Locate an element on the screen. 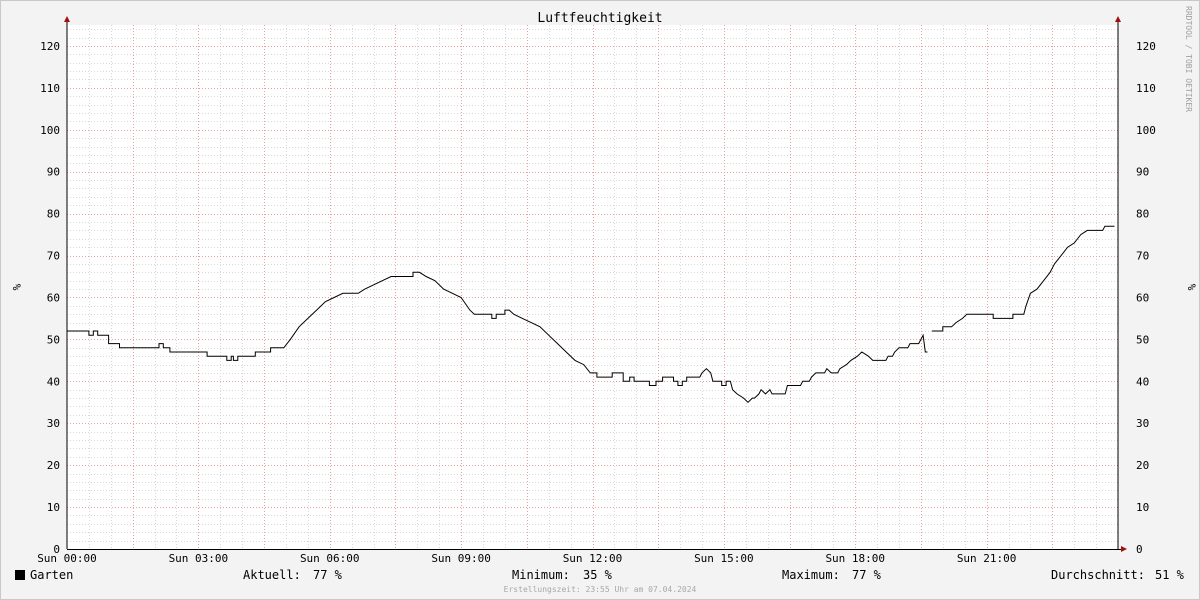 The height and width of the screenshot is (600, 1200). y-tick-label-right: 60 is located at coordinates (1142, 297).